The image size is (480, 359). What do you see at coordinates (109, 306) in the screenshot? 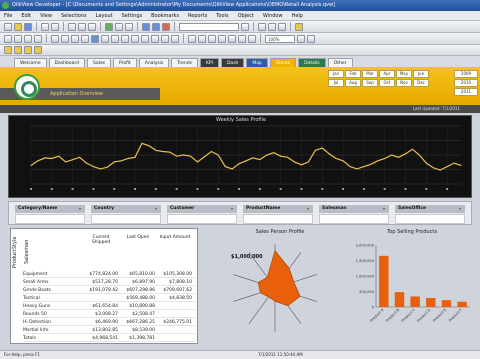
I see `table-row: Heavy Guns $61,654.84 $10,890.88` at bounding box center [109, 306].